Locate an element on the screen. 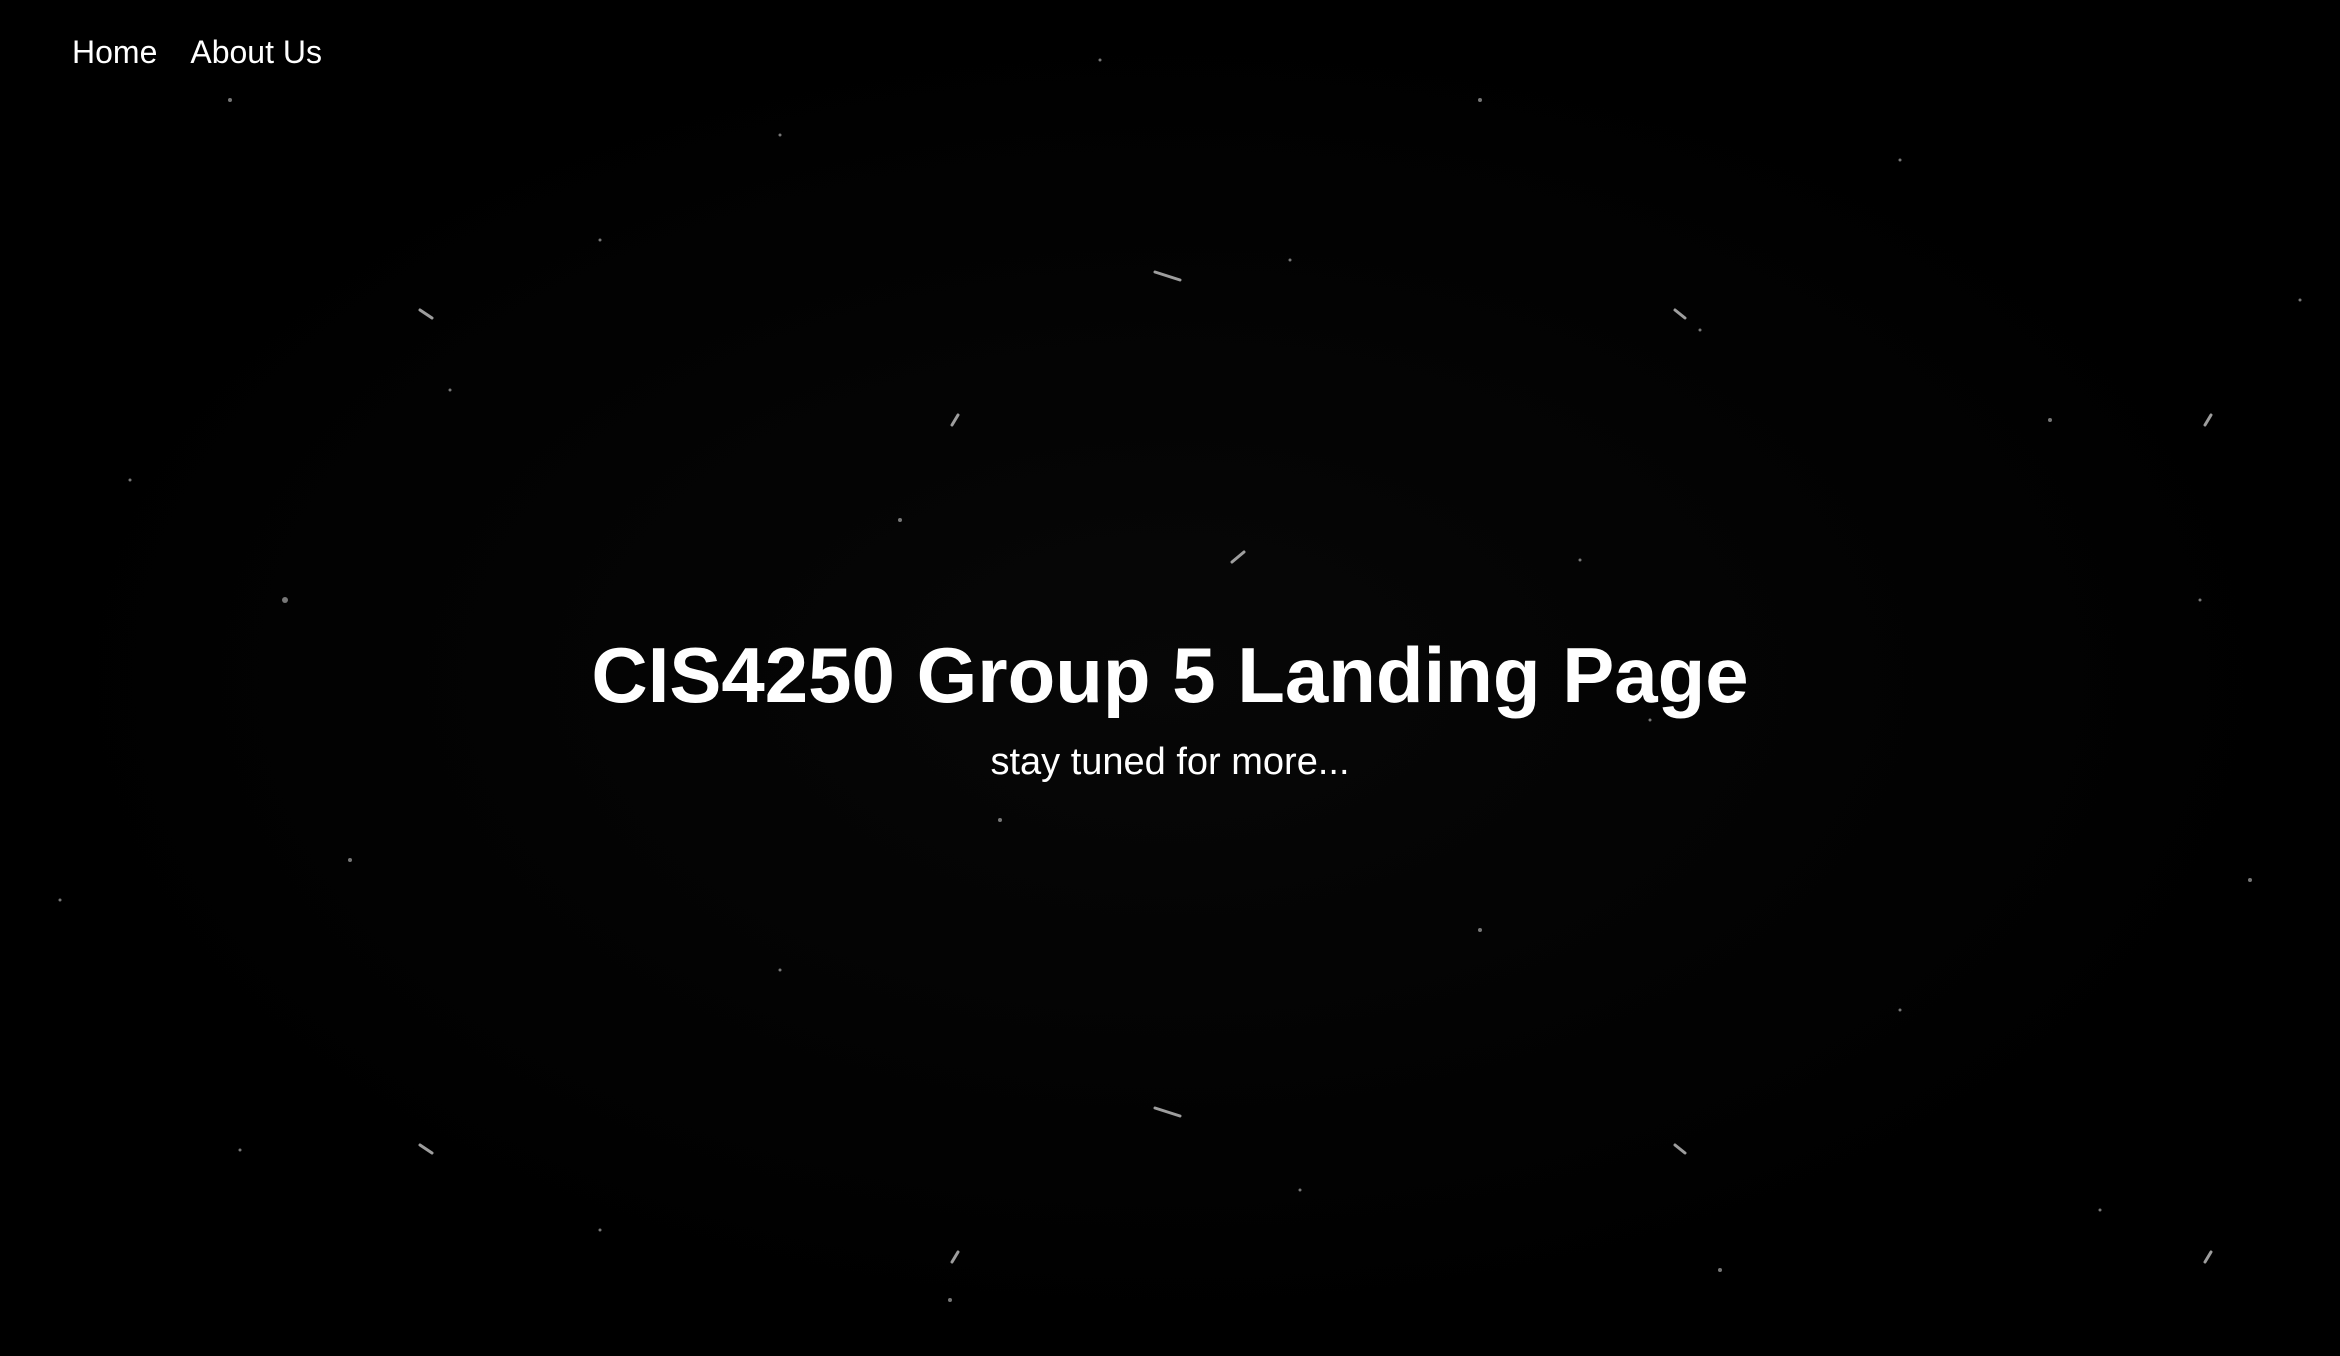 This screenshot has width=2340, height=1356. nav-link-home: Home is located at coordinates (114, 52).